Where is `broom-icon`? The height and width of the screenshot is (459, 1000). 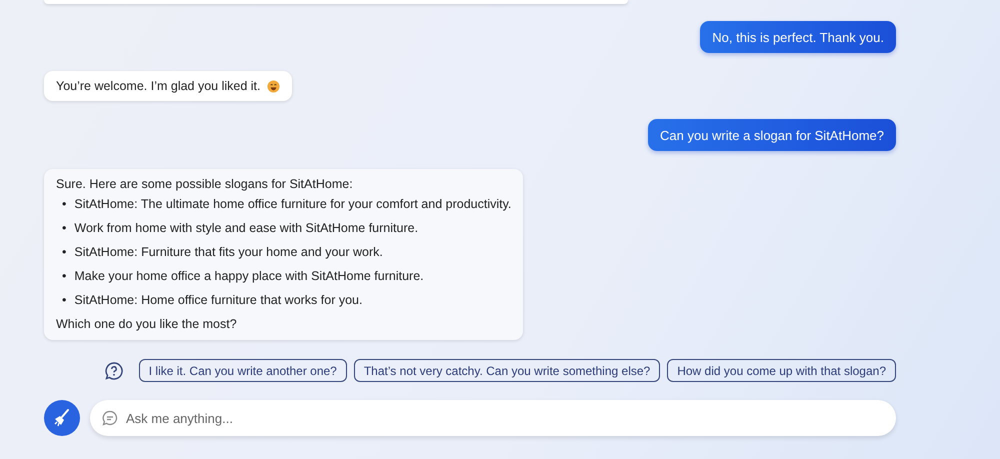 broom-icon is located at coordinates (62, 418).